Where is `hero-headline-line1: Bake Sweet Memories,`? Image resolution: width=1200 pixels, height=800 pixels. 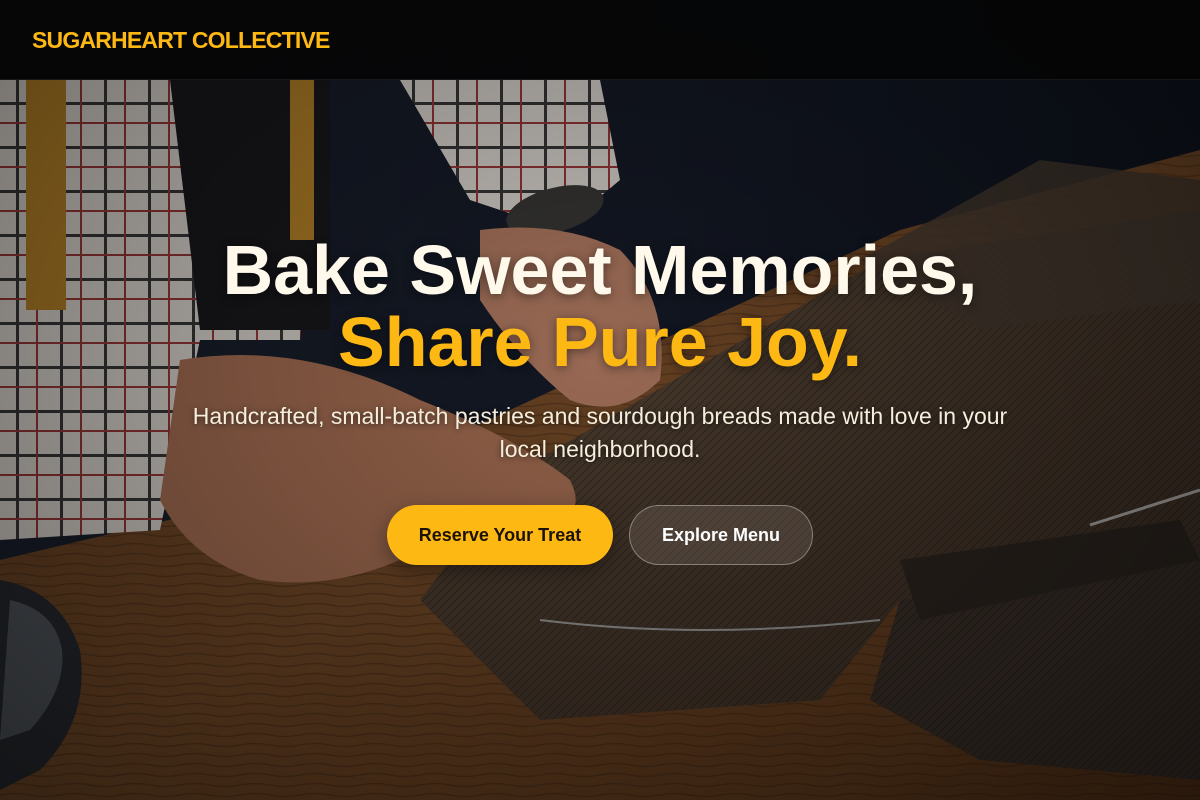
hero-headline-line1: Bake Sweet Memories, is located at coordinates (600, 270).